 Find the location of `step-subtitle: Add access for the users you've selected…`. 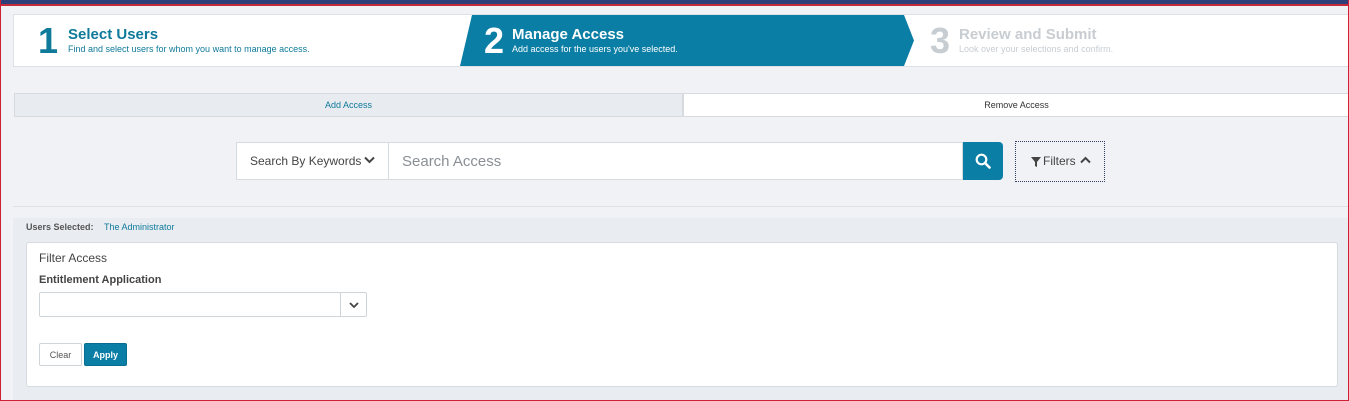

step-subtitle: Add access for the users you've selected… is located at coordinates (595, 49).